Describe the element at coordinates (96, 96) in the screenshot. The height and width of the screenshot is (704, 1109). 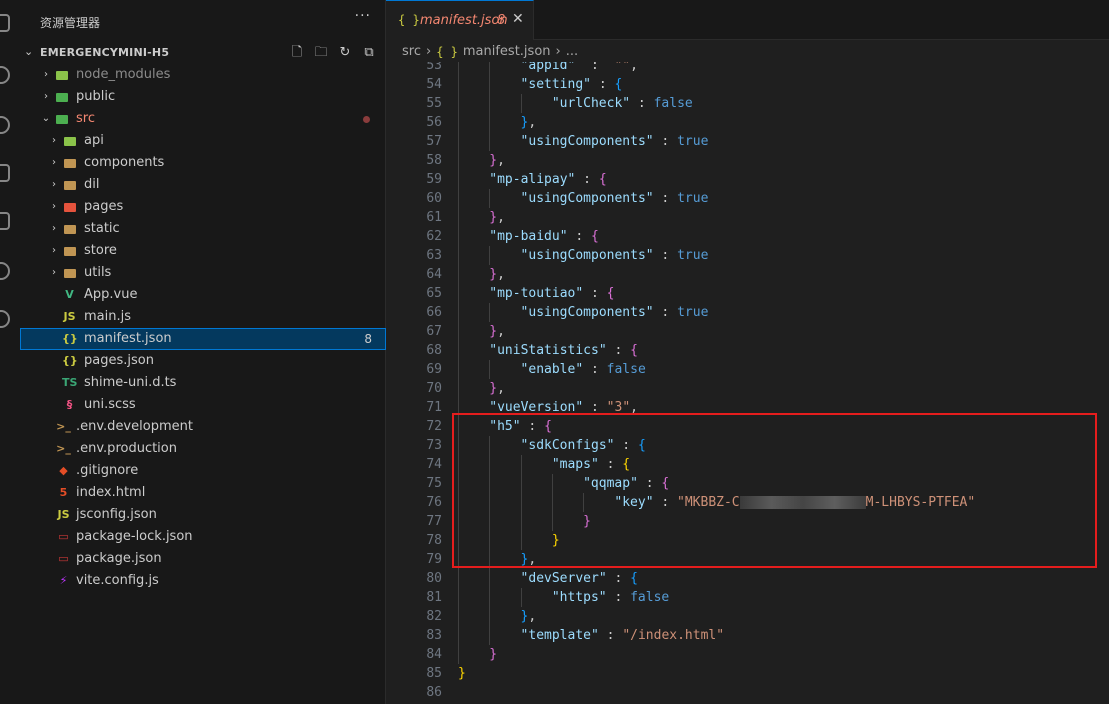
I see `tree-item-label: public` at that location.